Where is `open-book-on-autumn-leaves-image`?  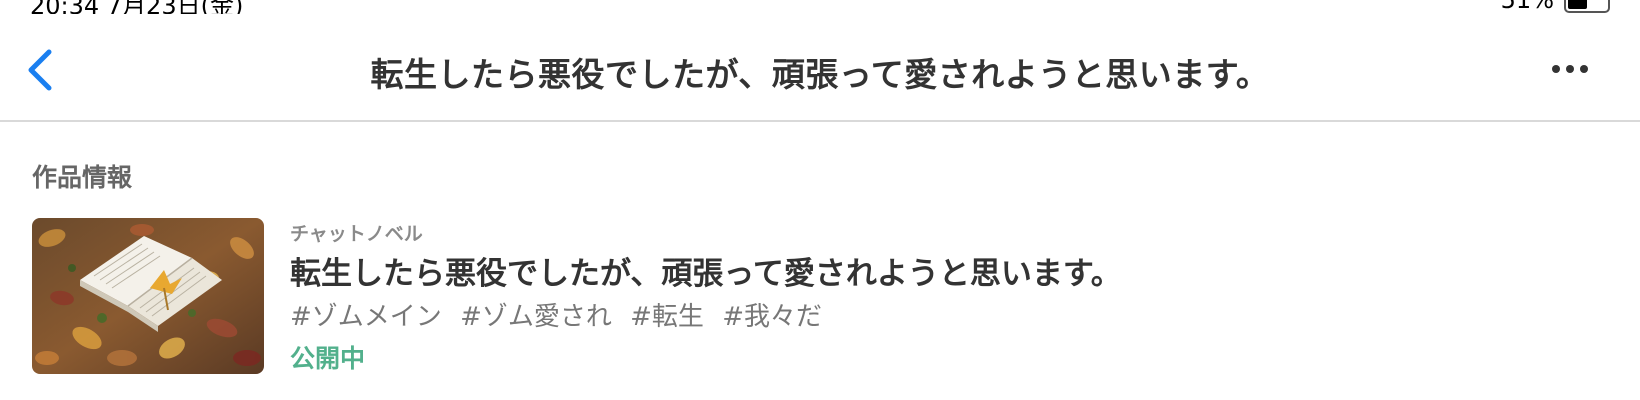 open-book-on-autumn-leaves-image is located at coordinates (148, 296).